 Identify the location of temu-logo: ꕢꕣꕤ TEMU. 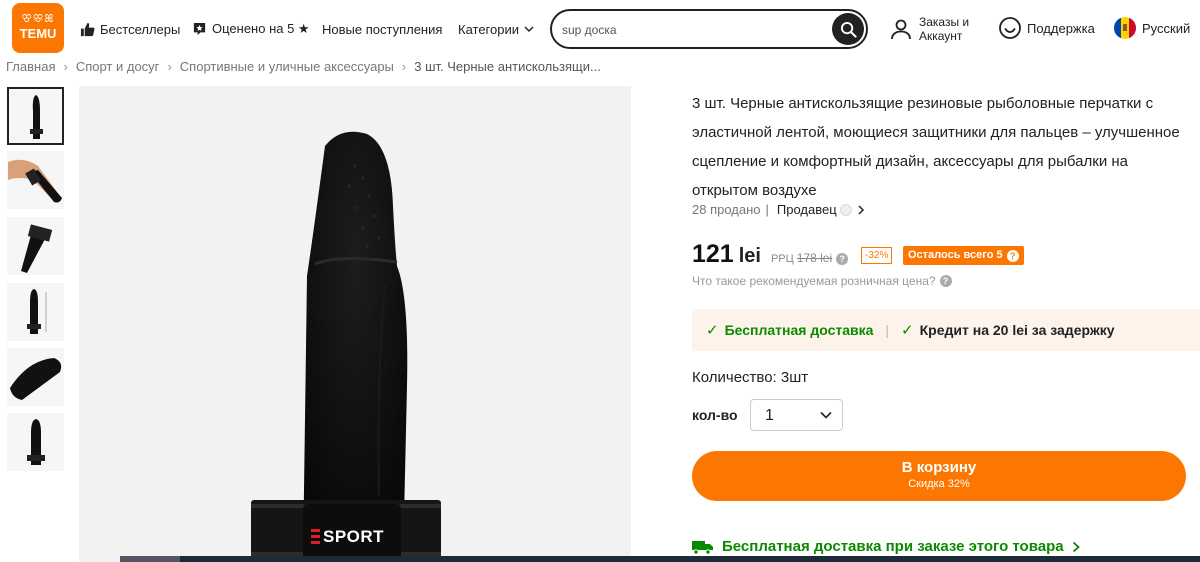
(38, 28).